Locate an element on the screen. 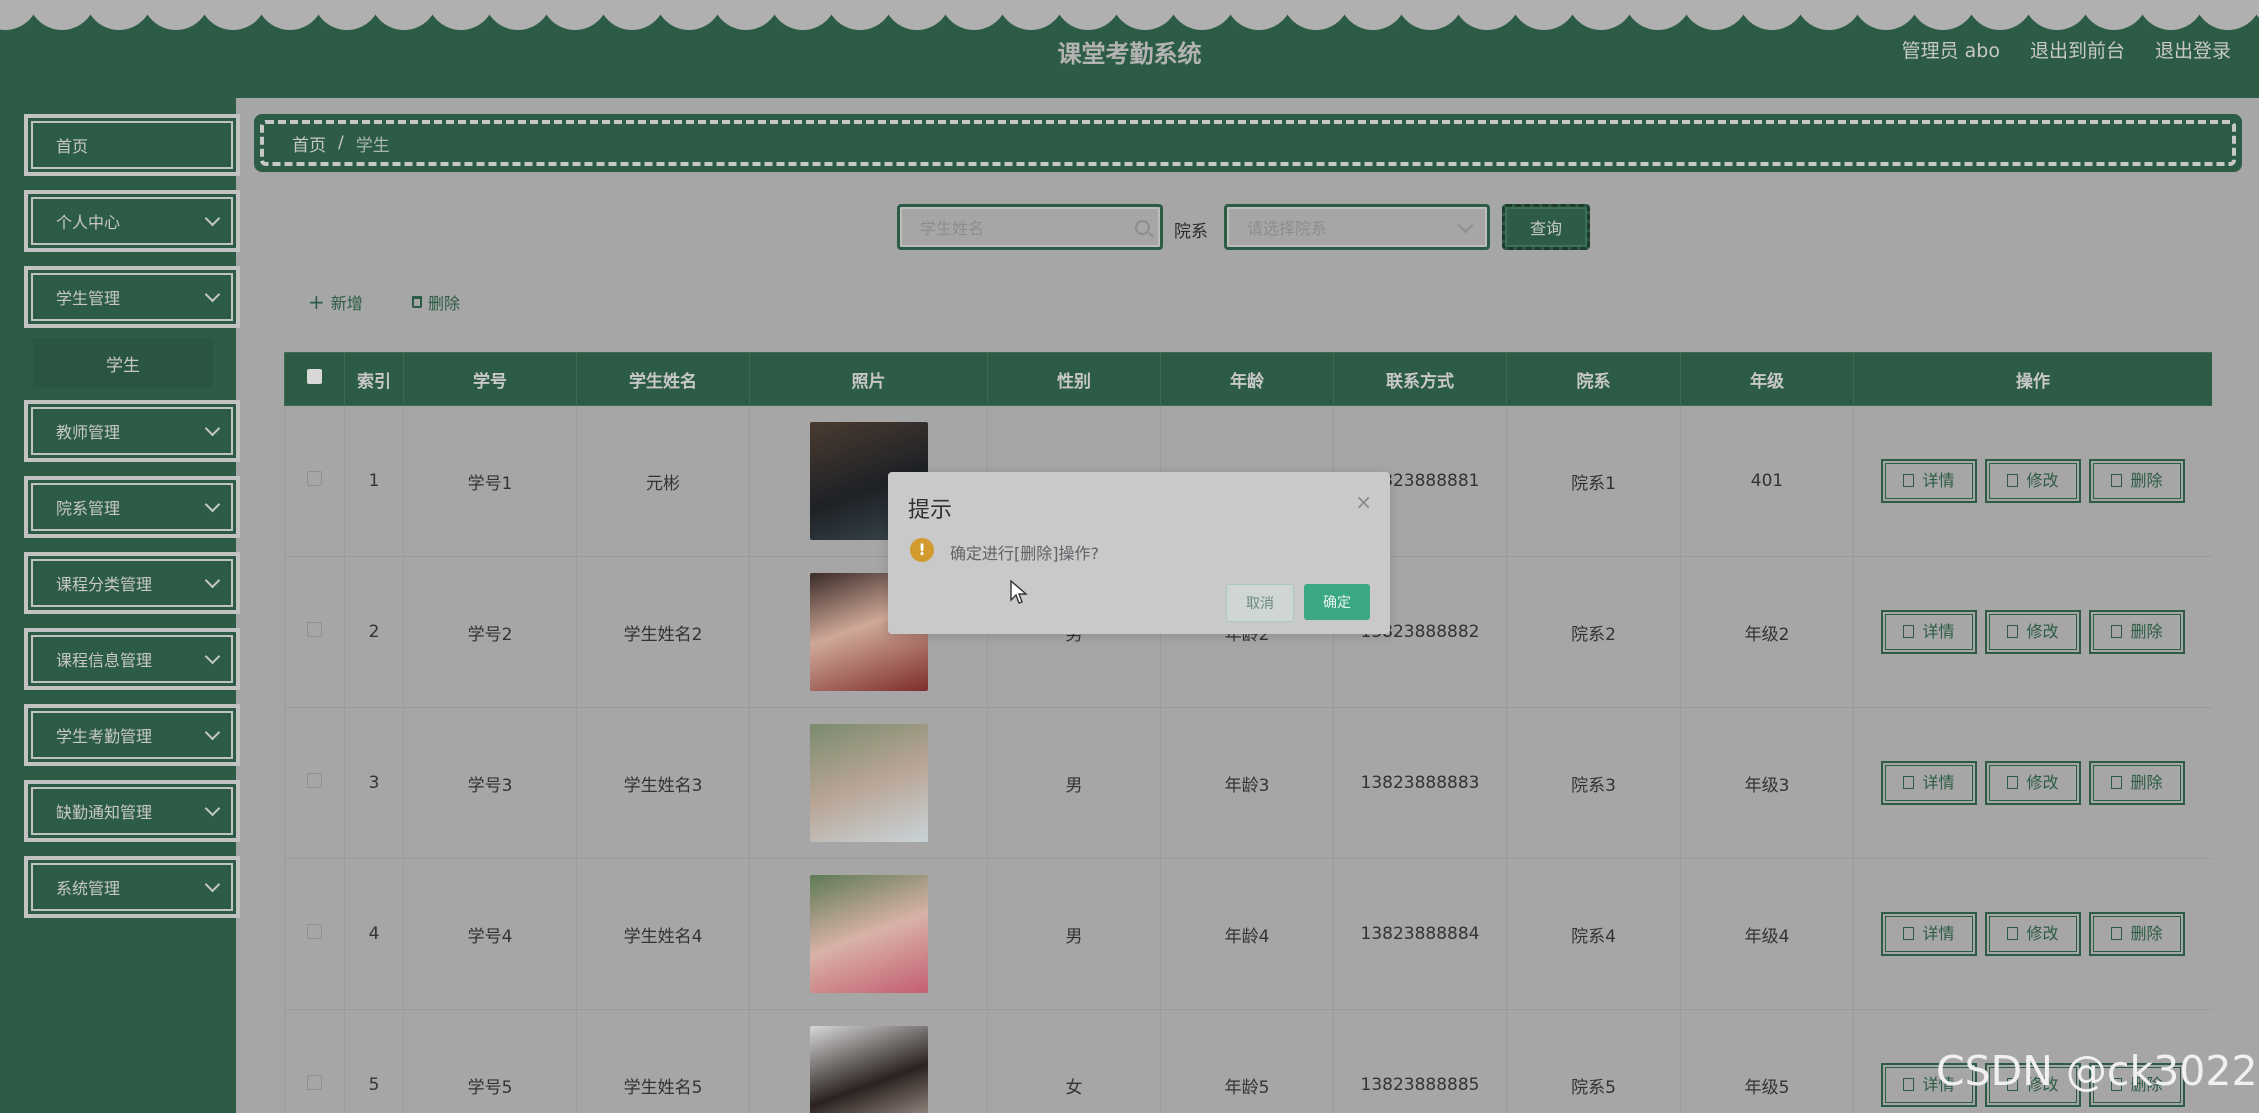 The image size is (2259, 1113). cell-student-no: 学号5 is located at coordinates (490, 1061).